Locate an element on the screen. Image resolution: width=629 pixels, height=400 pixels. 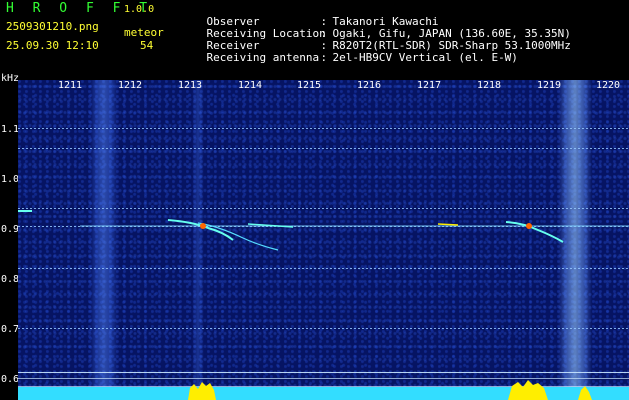
x-tick-label: 1215 is located at coordinates (309, 85).